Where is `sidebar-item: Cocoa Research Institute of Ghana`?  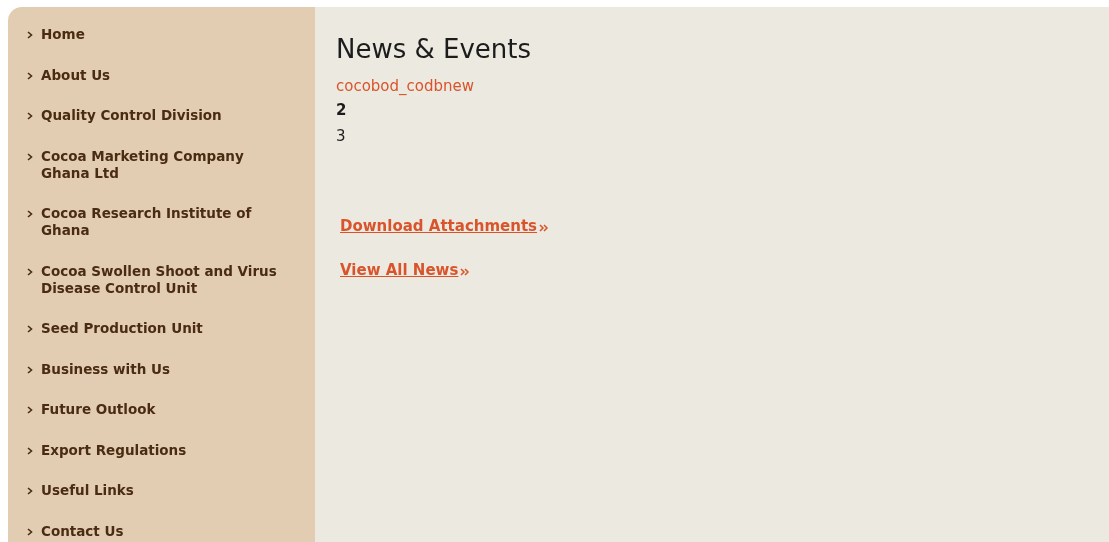
sidebar-item: Cocoa Research Institute of Ghana is located at coordinates (154, 222).